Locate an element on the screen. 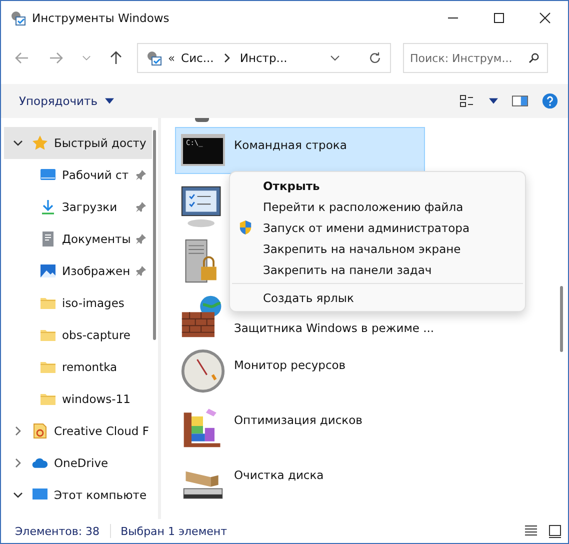 Image resolution: width=569 pixels, height=544 pixels. overflow-chevron: « is located at coordinates (172, 58).